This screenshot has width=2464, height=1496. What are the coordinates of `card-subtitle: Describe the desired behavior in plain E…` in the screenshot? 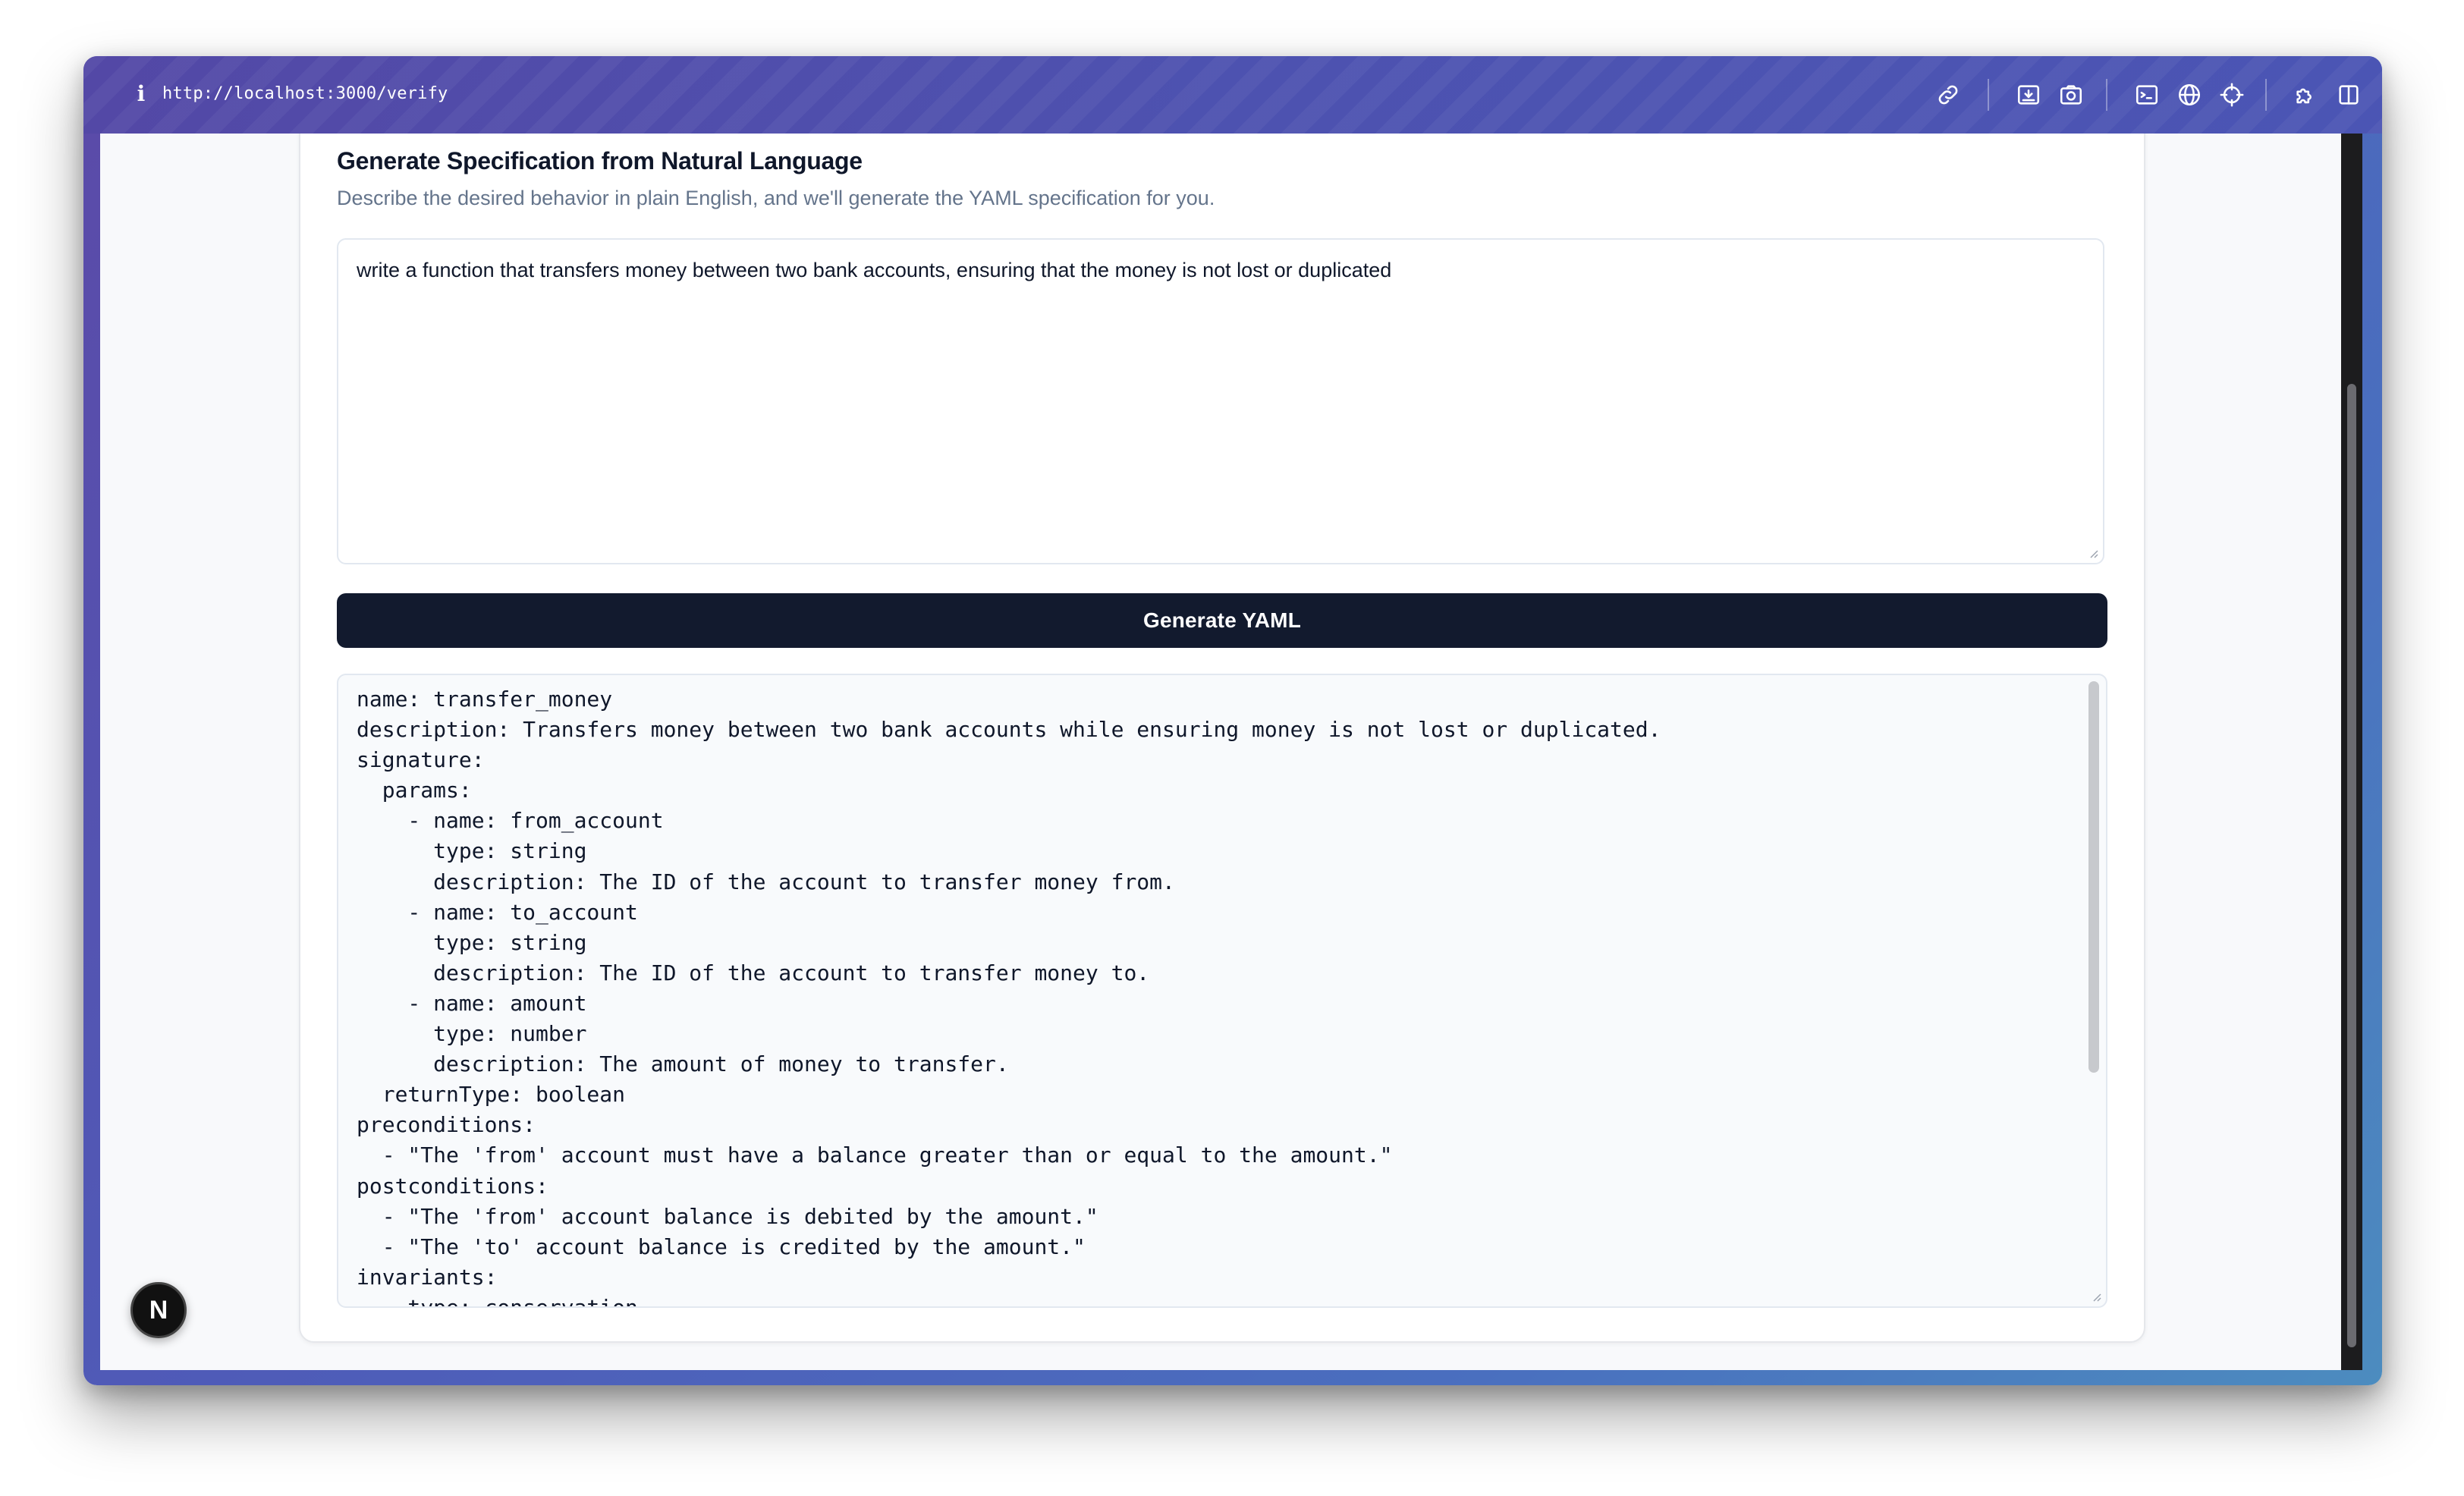 It's located at (776, 198).